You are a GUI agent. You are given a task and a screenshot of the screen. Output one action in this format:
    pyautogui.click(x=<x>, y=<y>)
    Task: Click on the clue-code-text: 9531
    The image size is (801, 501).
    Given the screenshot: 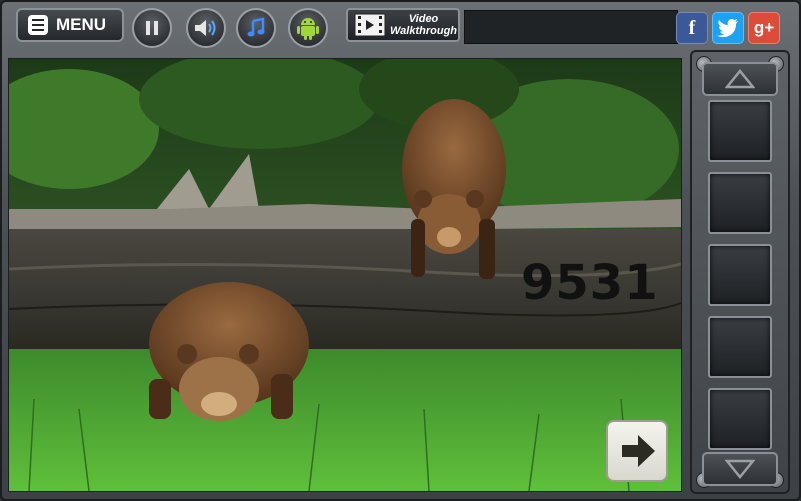 What is the action you would take?
    pyautogui.click(x=590, y=283)
    